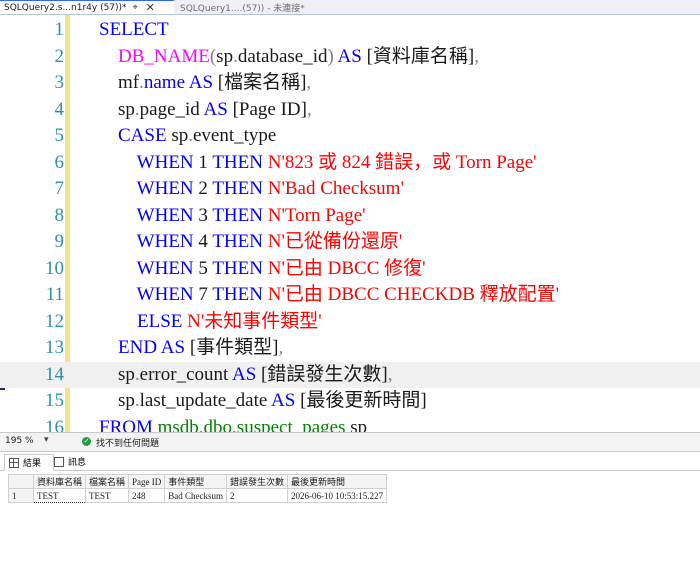  What do you see at coordinates (223, 216) in the screenshot?
I see `code-text: WHEN 3 THEN N'Torn Page'` at bounding box center [223, 216].